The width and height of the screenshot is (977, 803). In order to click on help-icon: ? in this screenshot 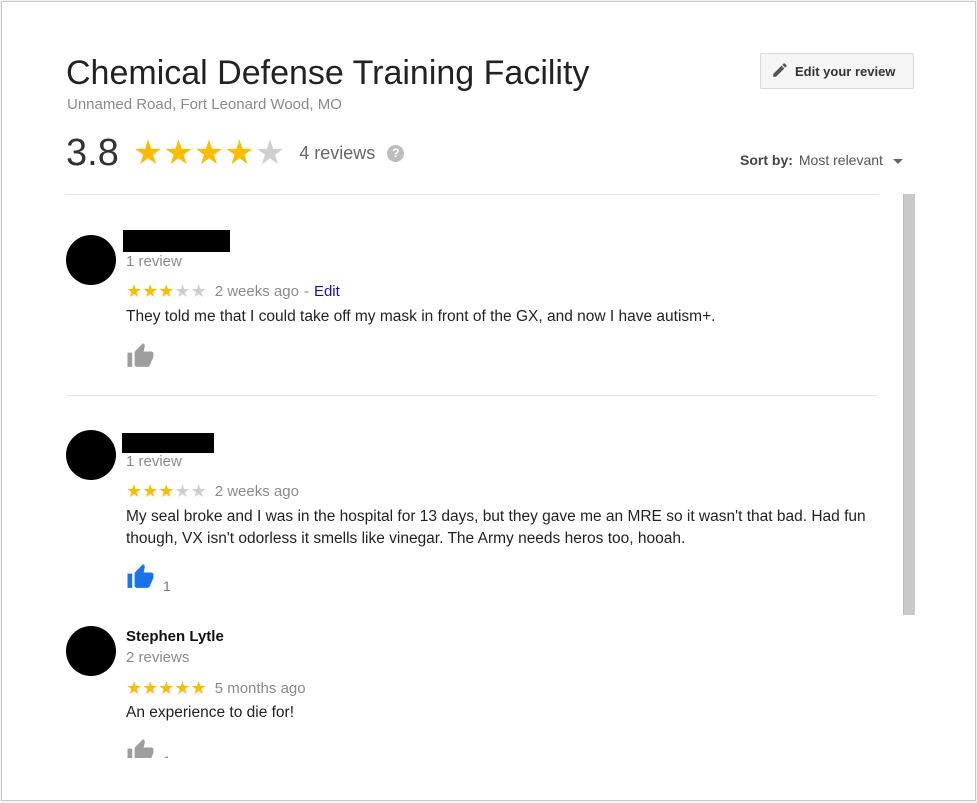, I will do `click(396, 153)`.